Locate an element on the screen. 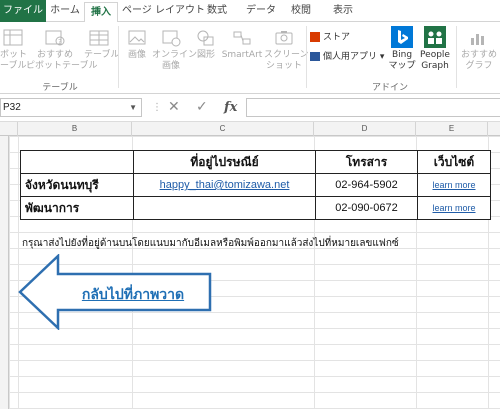 This screenshot has height=409, width=500. ribbon-tab-bar: ファイル ホーム 挿入 ページ レイアウト 数式 データ 校閲 表示 is located at coordinates (250, 11).